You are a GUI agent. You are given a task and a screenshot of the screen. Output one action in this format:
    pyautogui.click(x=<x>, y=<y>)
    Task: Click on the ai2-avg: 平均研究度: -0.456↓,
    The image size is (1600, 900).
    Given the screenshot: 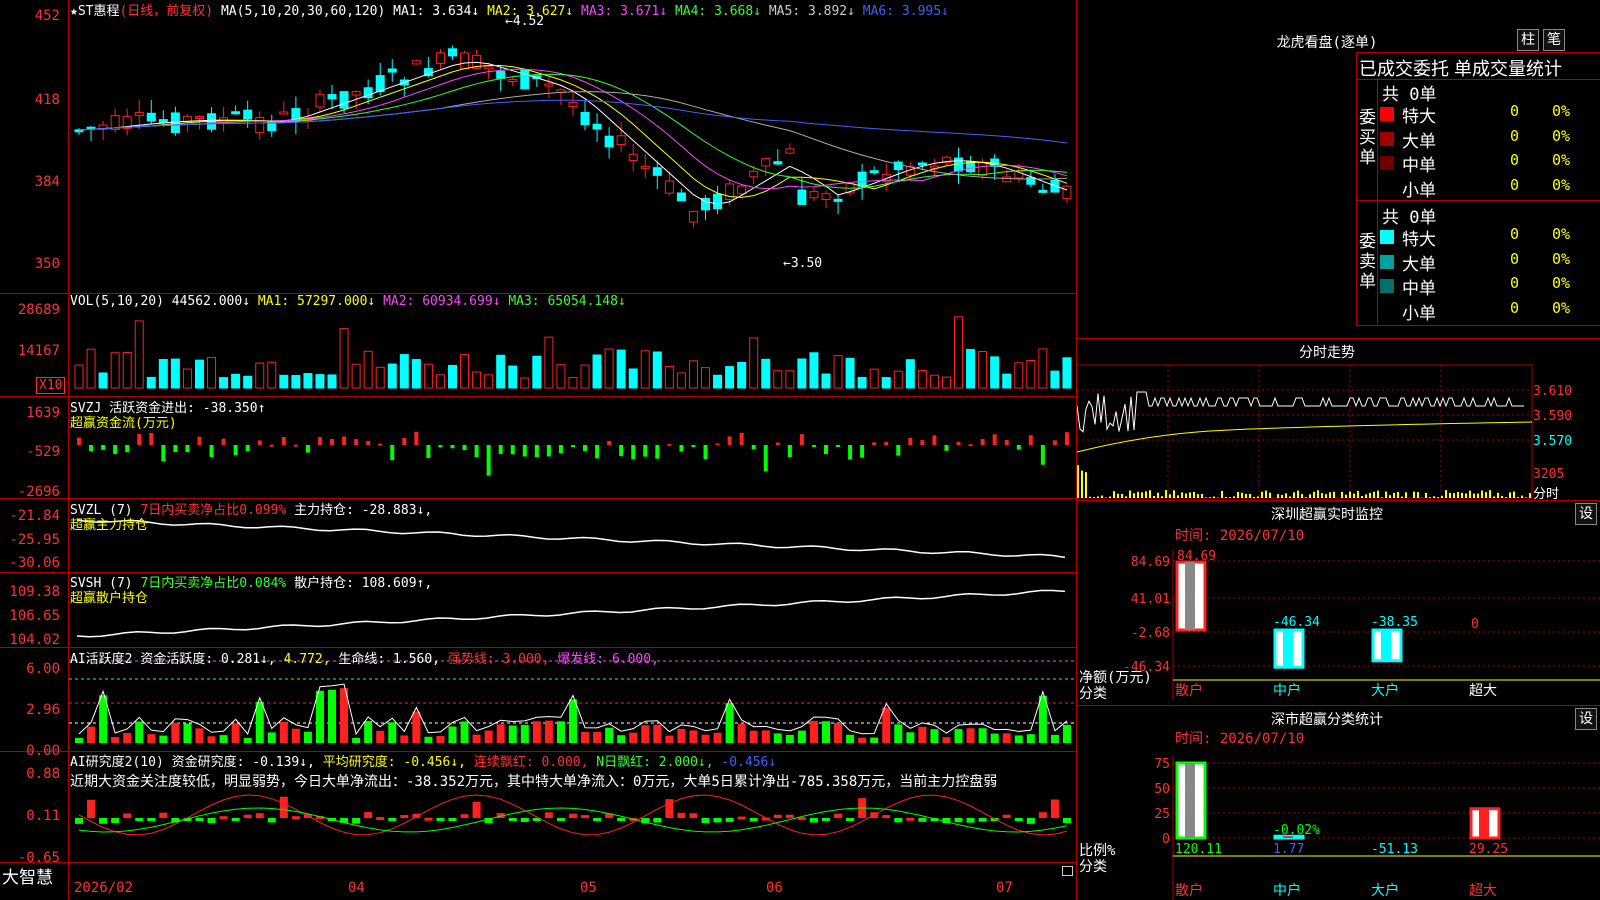 What is the action you would take?
    pyautogui.click(x=394, y=762)
    